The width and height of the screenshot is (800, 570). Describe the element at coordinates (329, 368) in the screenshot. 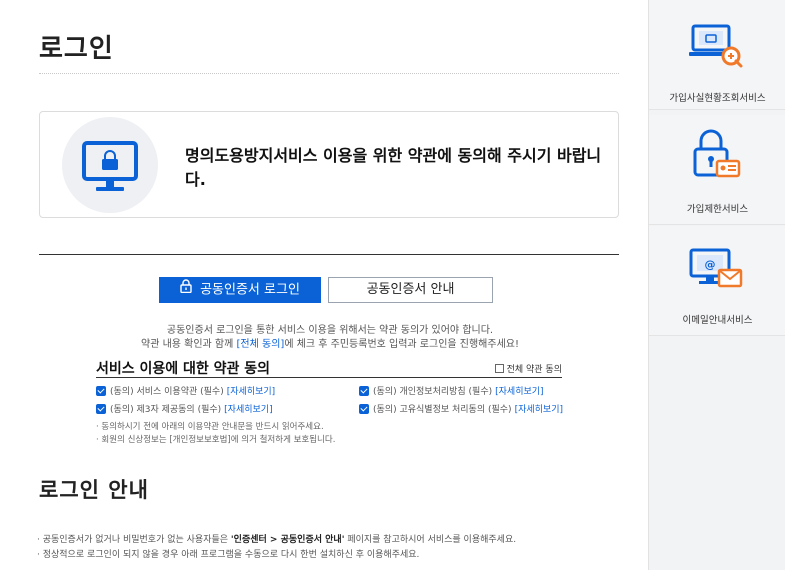

I see `terms-header: 서비스 이용에 대한 약관 동의 전체 약관 동의` at that location.